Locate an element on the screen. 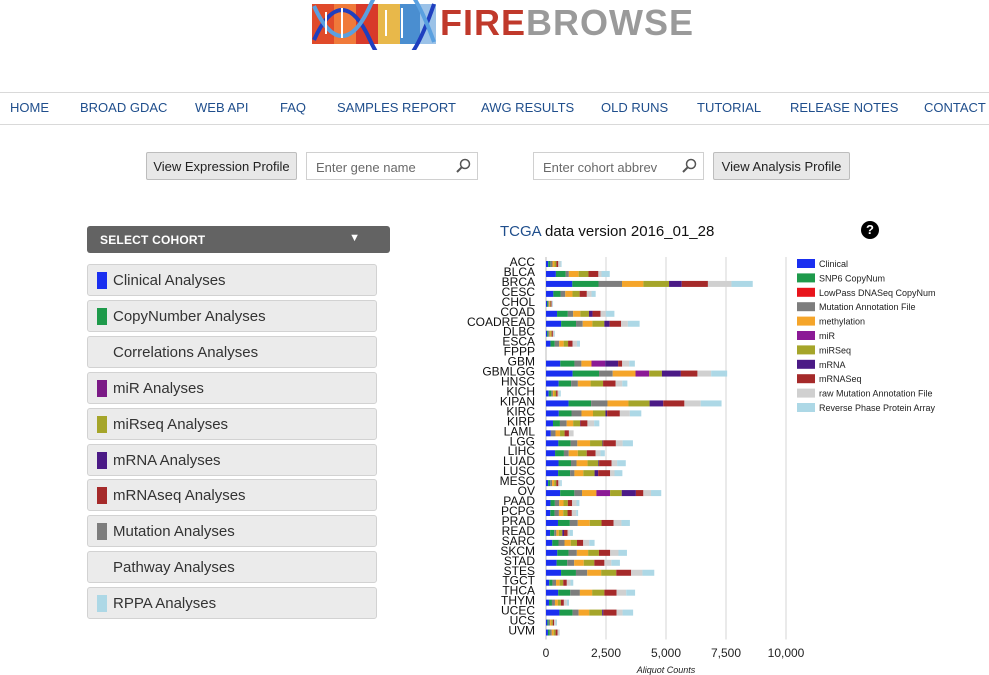  nav-faq: FAQ is located at coordinates (293, 107).